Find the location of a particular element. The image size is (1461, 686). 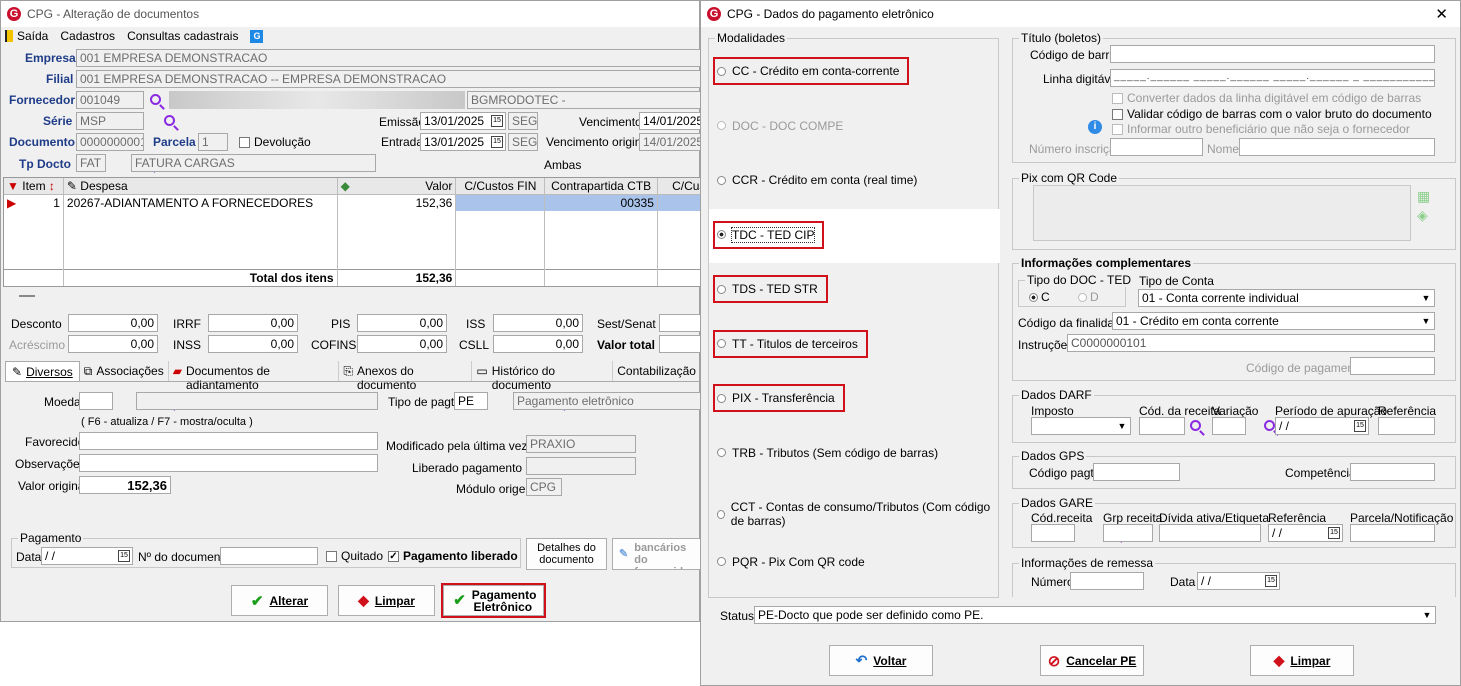

pagamento-eletronico-button: ✔ Pagamento Eletrônico is located at coordinates (493, 600).